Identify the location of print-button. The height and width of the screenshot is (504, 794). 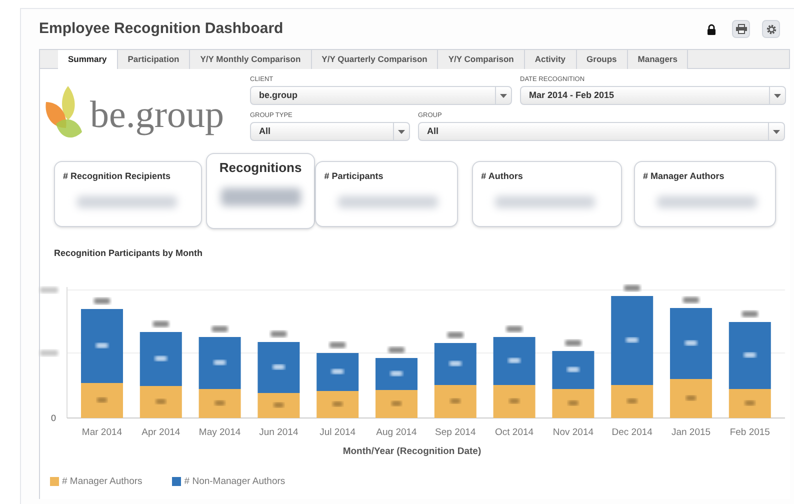
(741, 29).